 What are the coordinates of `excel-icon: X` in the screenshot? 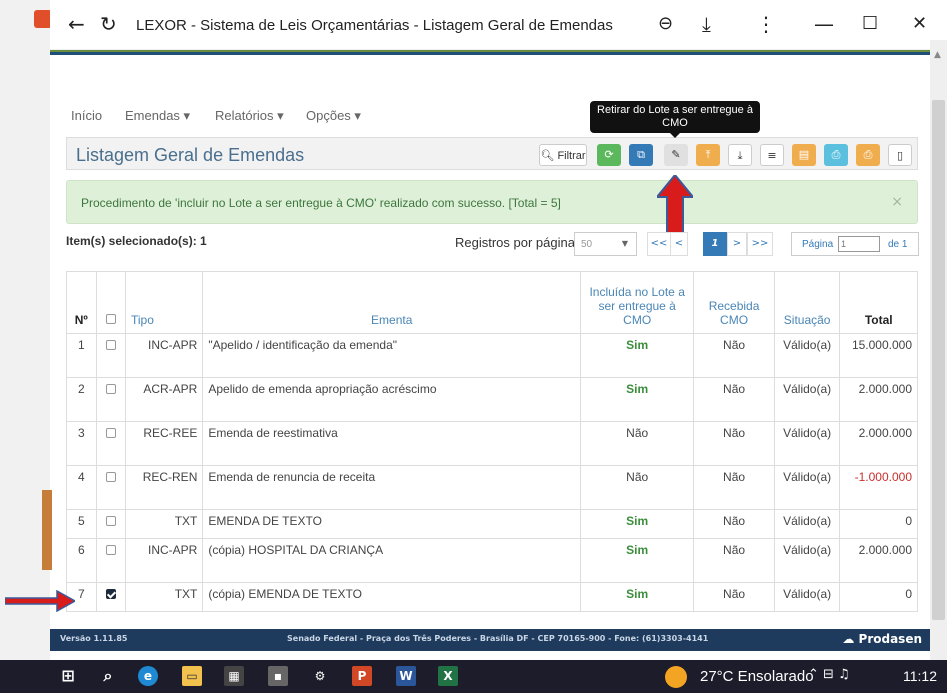 It's located at (448, 676).